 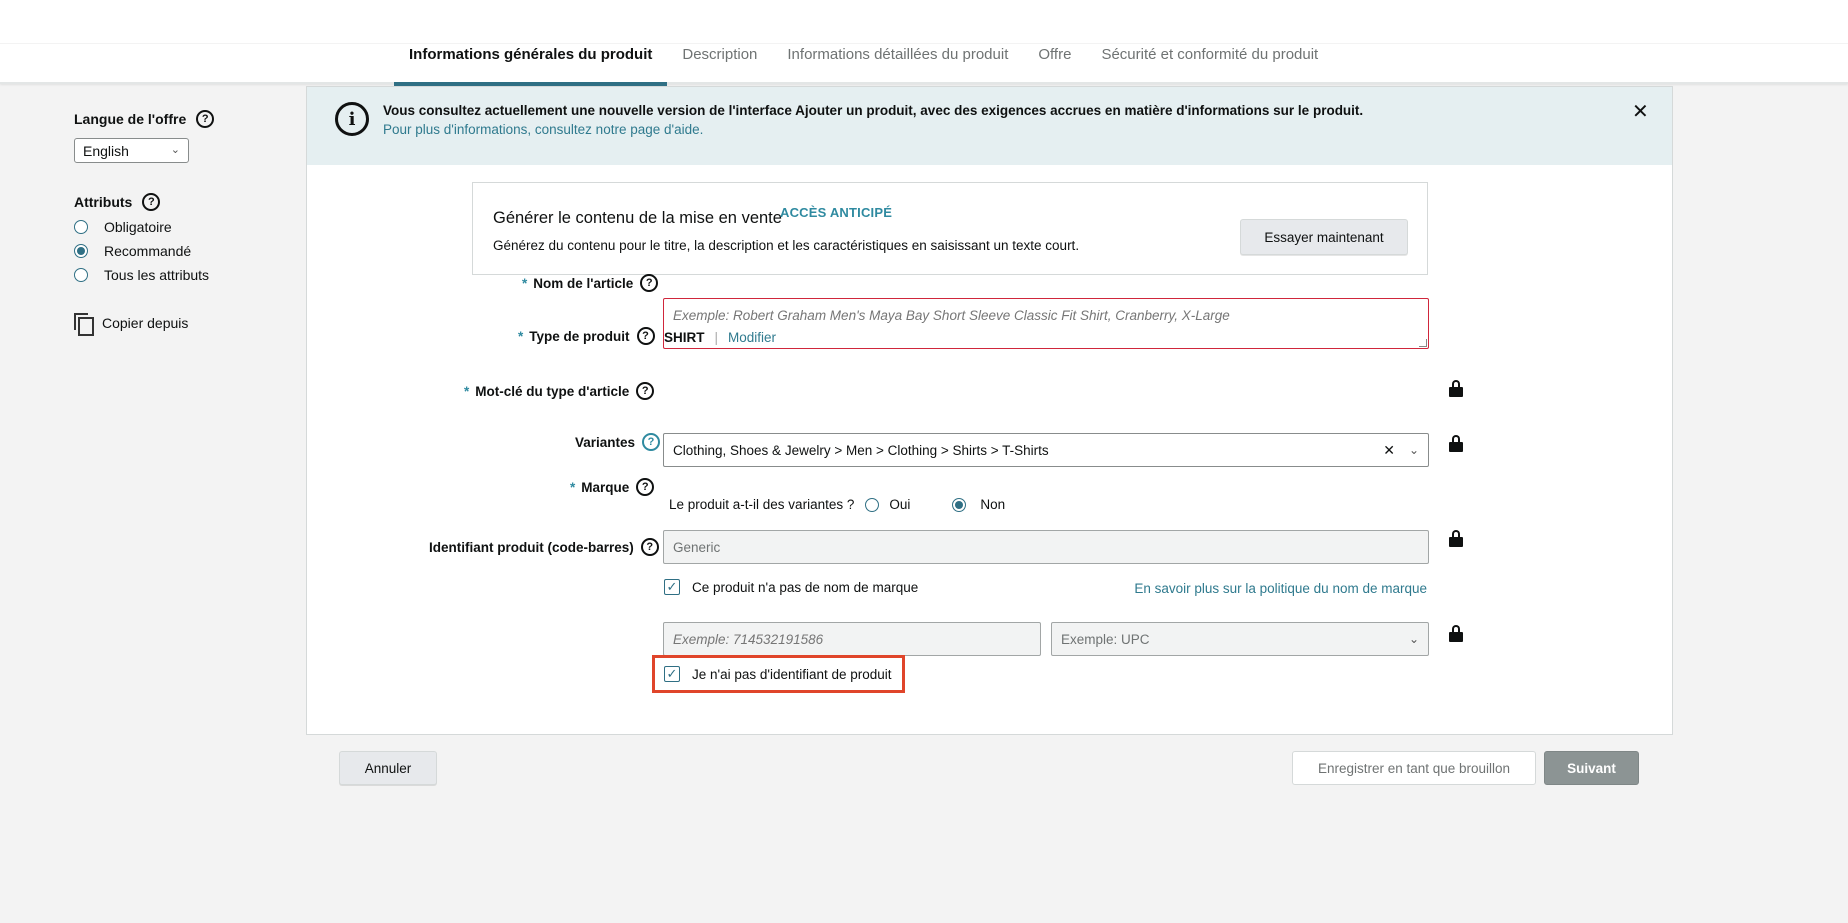 What do you see at coordinates (1389, 450) in the screenshot?
I see `clear-icon: ✕` at bounding box center [1389, 450].